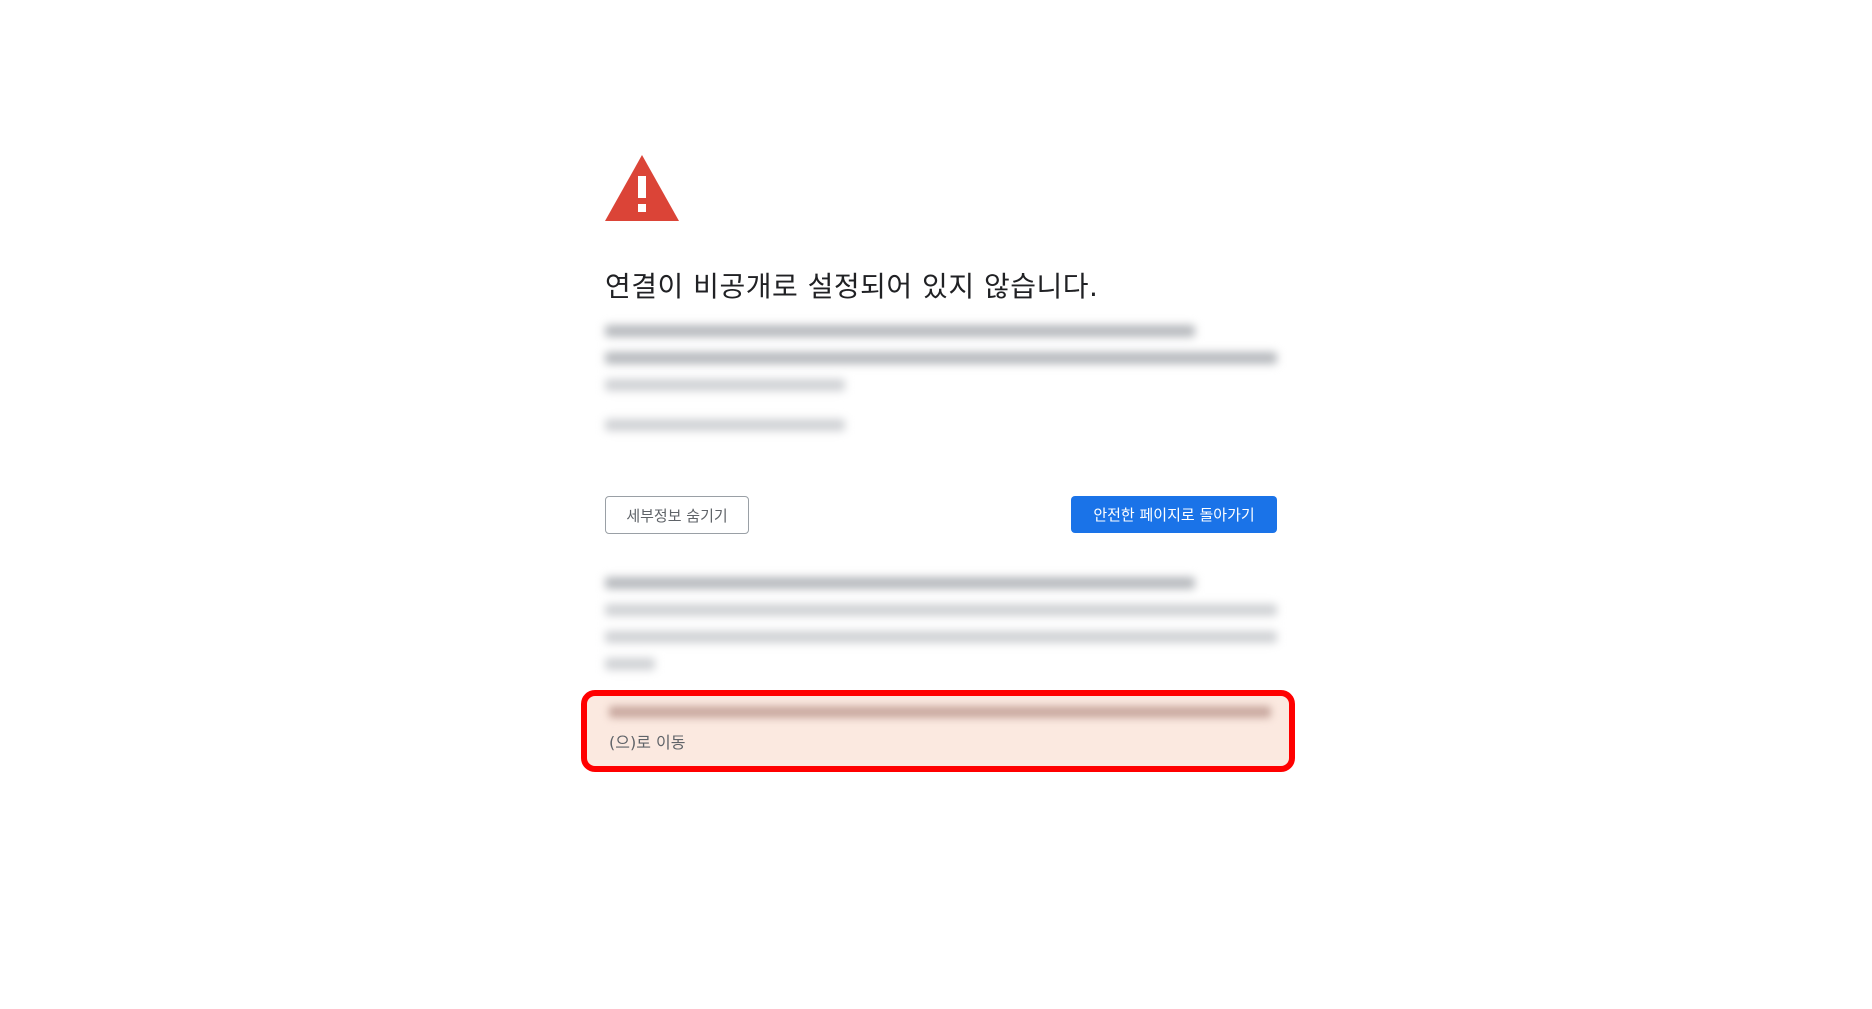 This screenshot has height=1009, width=1872. What do you see at coordinates (642, 188) in the screenshot?
I see `warning-triangle-icon` at bounding box center [642, 188].